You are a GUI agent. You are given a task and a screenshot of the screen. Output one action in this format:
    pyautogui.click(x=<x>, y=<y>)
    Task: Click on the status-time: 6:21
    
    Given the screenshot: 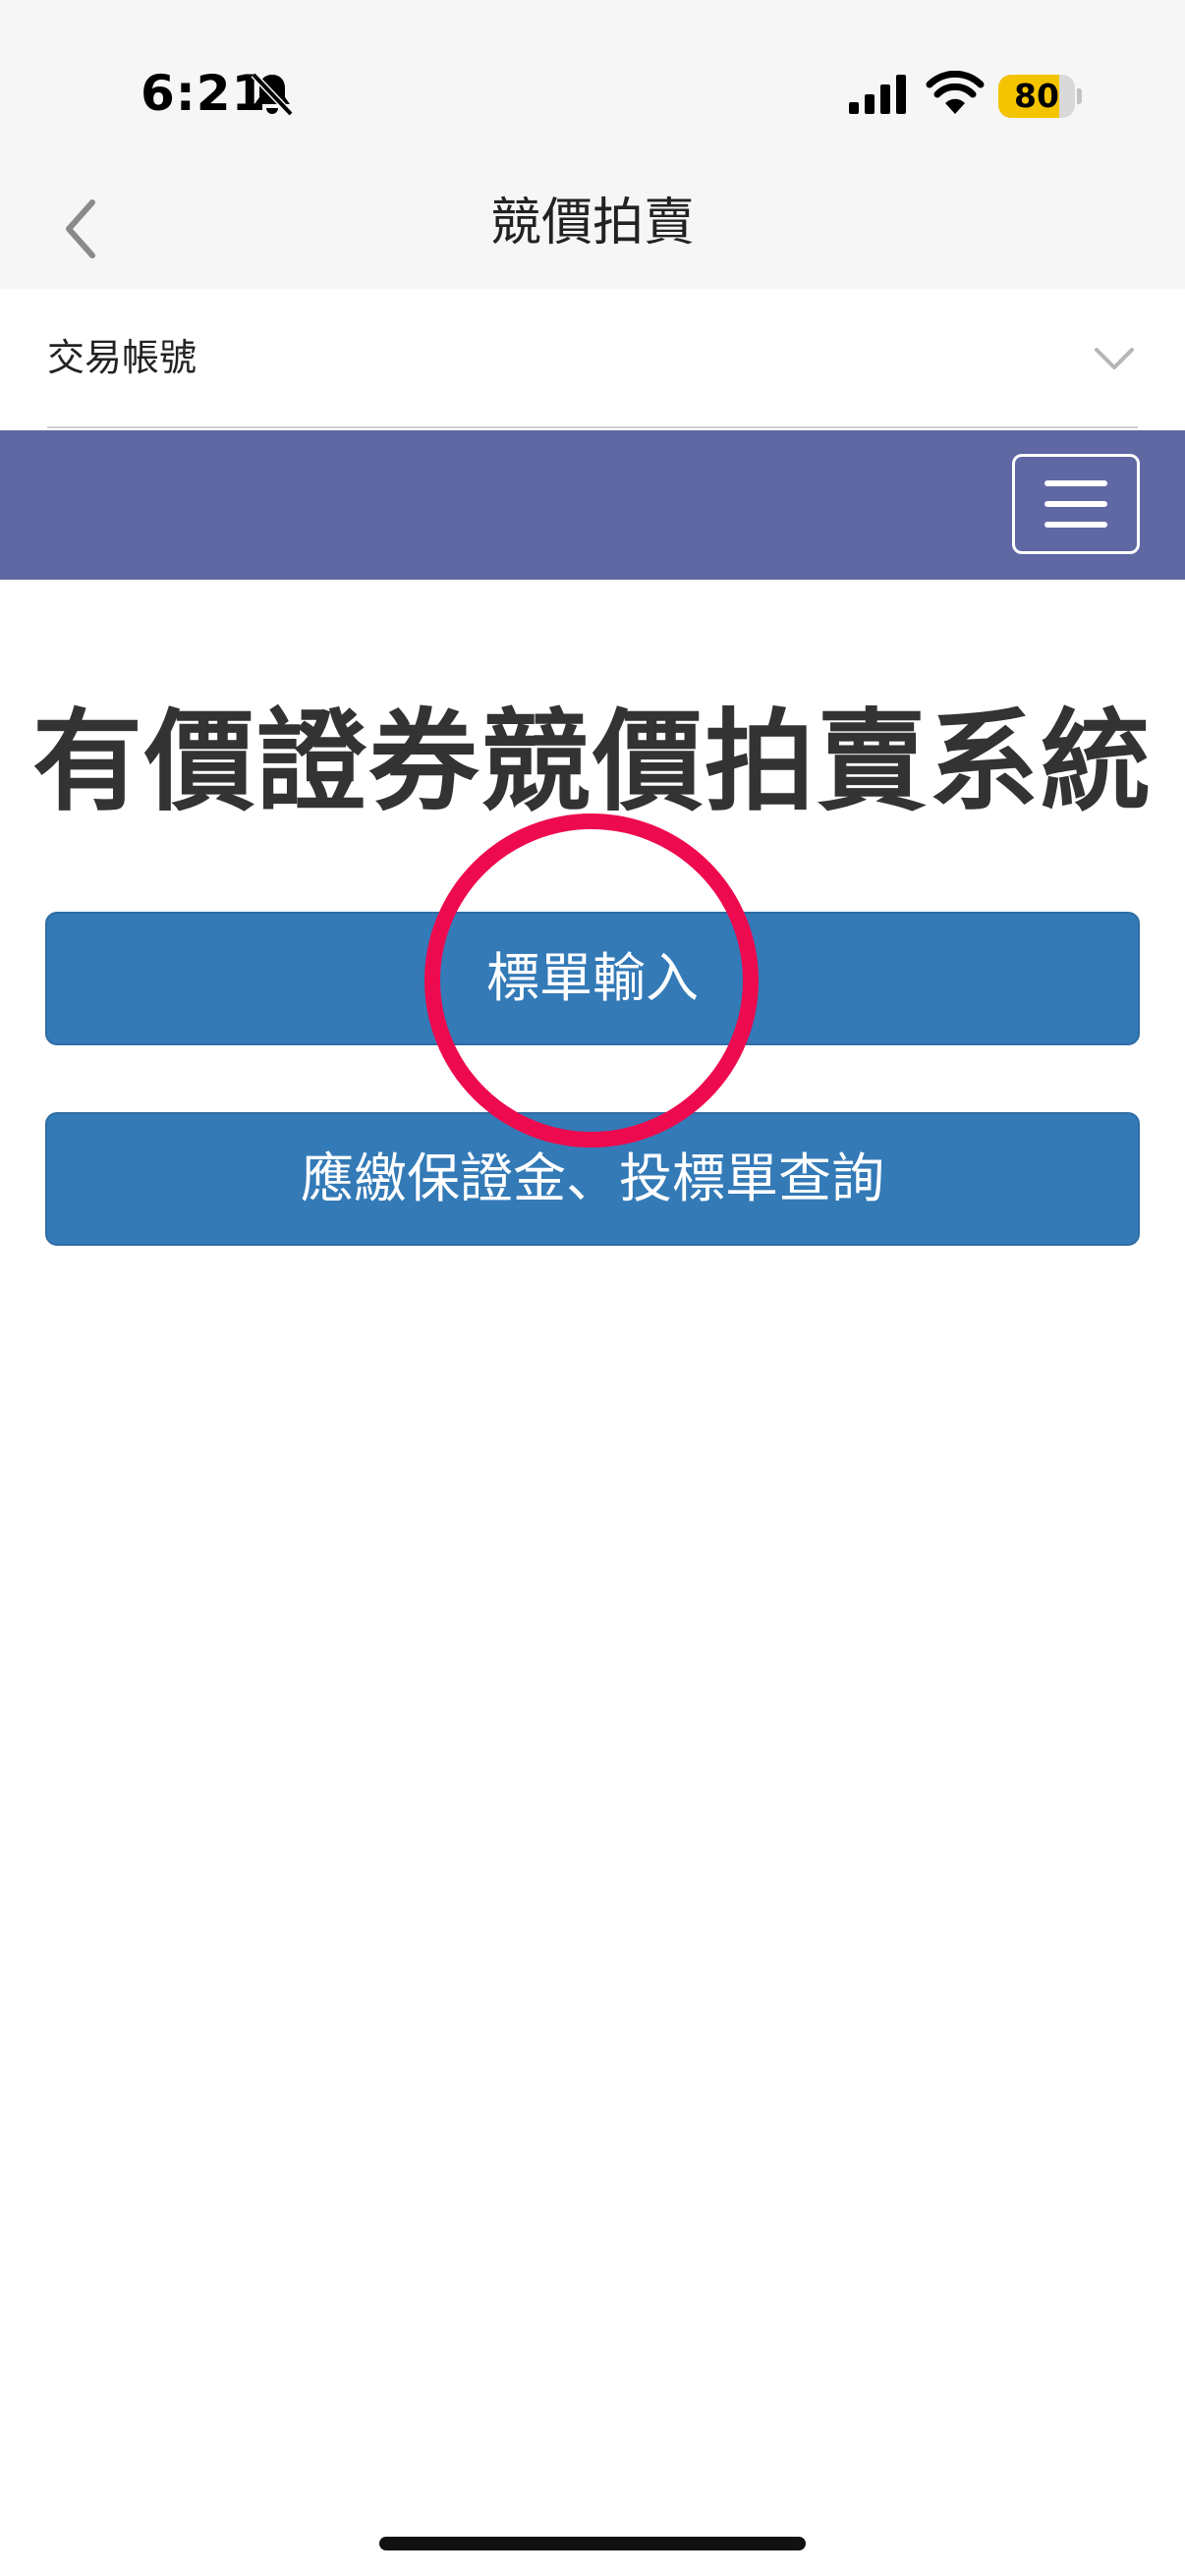 What is the action you would take?
    pyautogui.click(x=204, y=93)
    